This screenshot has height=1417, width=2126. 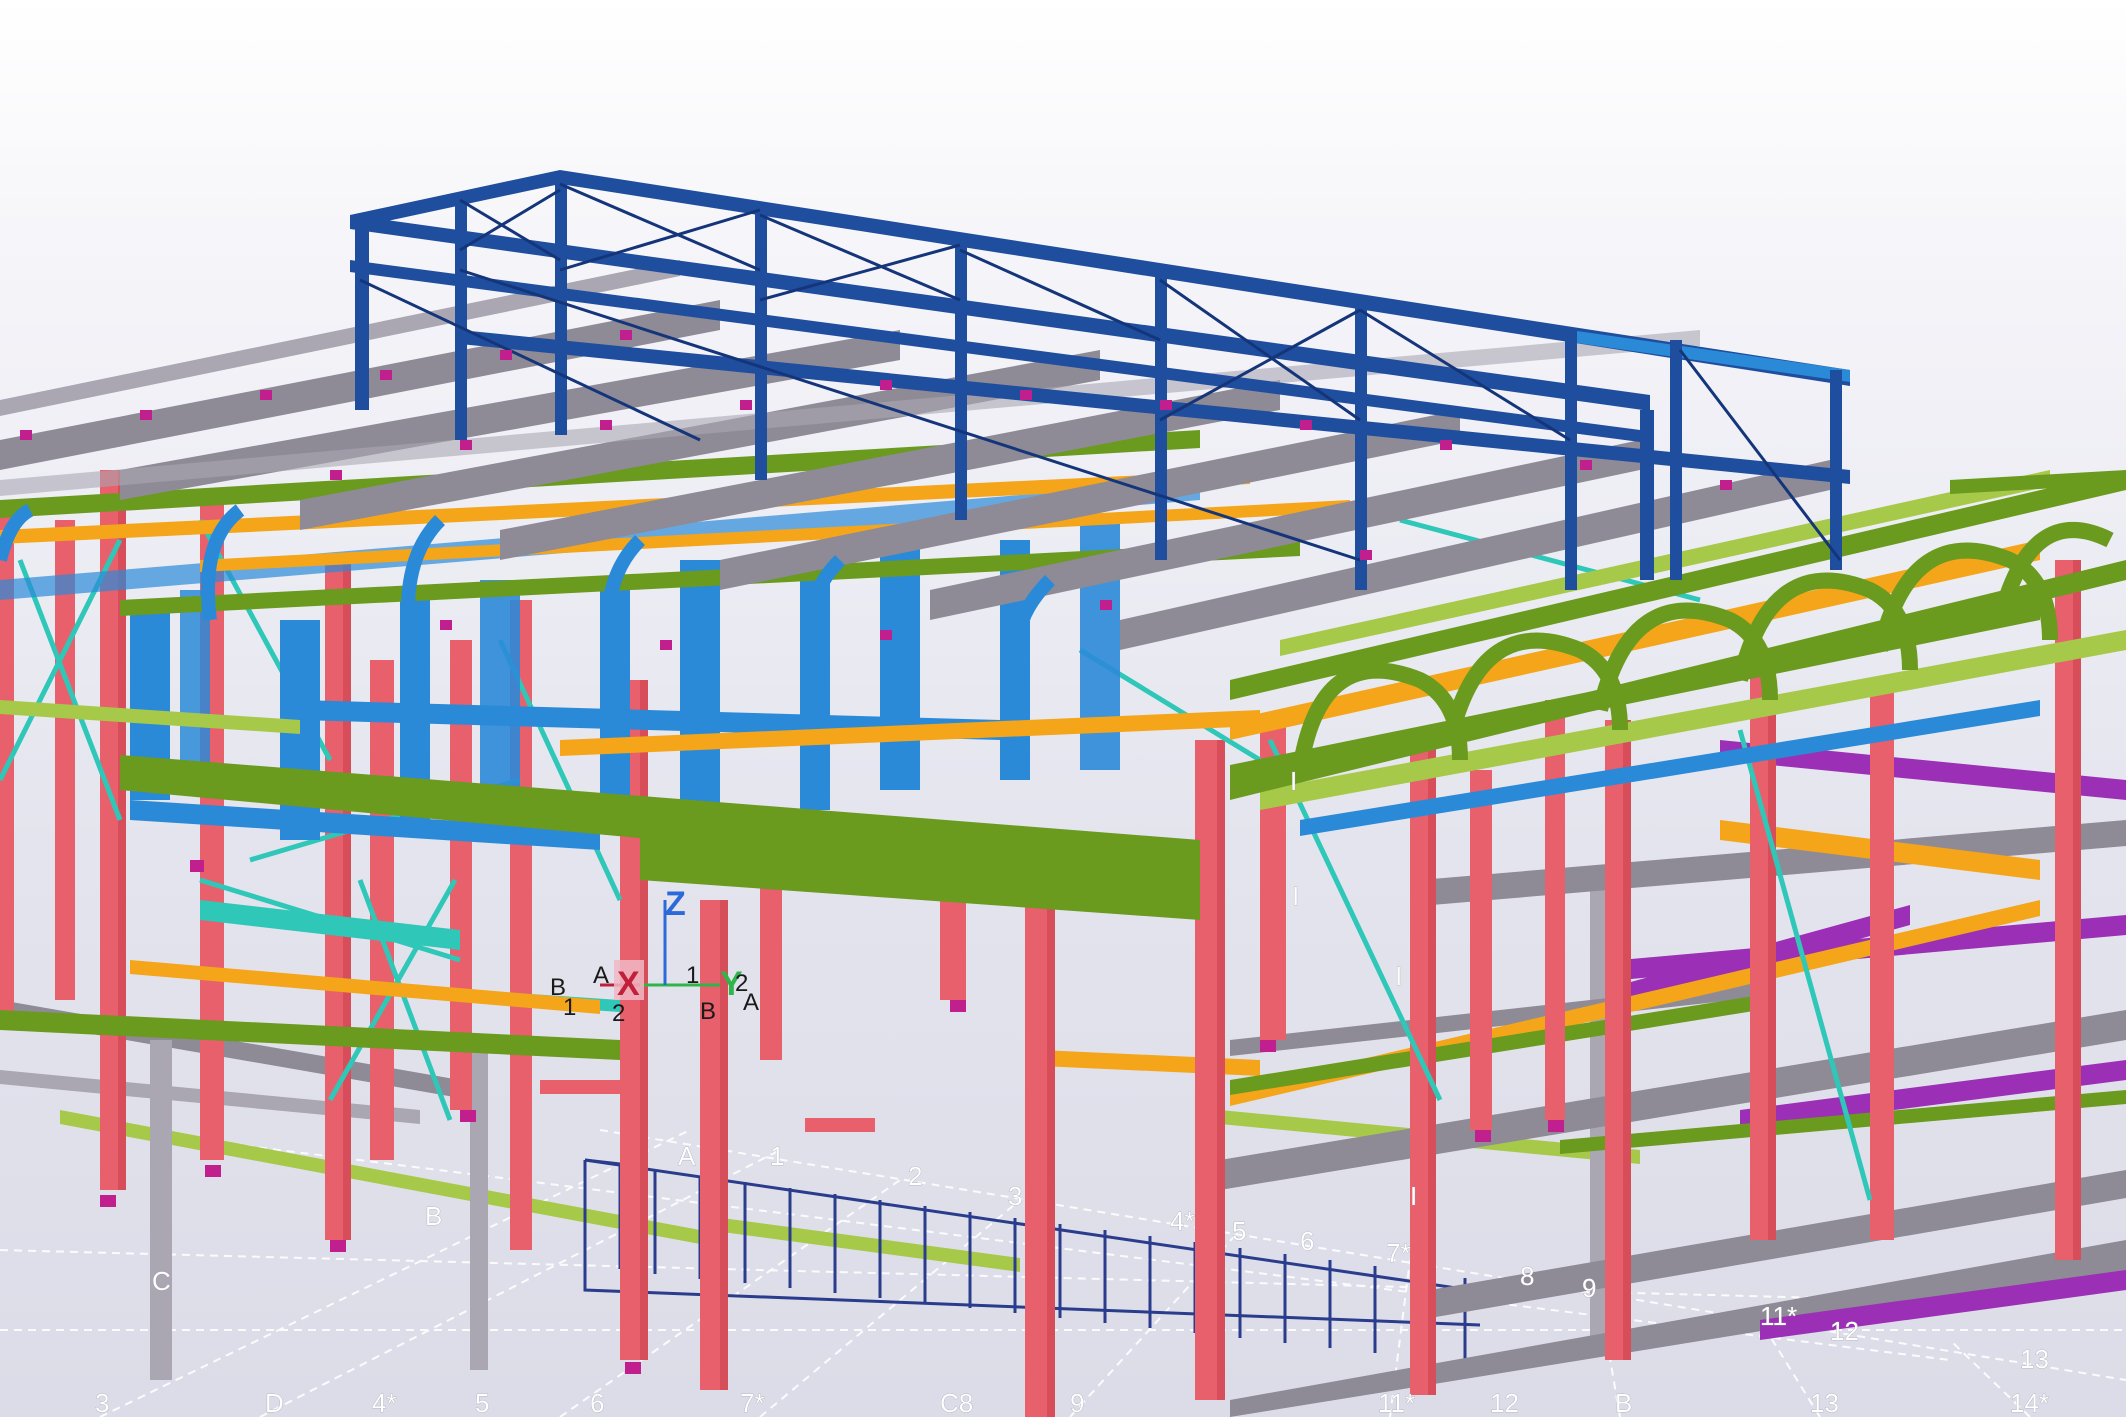 What do you see at coordinates (687, 1156) in the screenshot?
I see `grid-label: A` at bounding box center [687, 1156].